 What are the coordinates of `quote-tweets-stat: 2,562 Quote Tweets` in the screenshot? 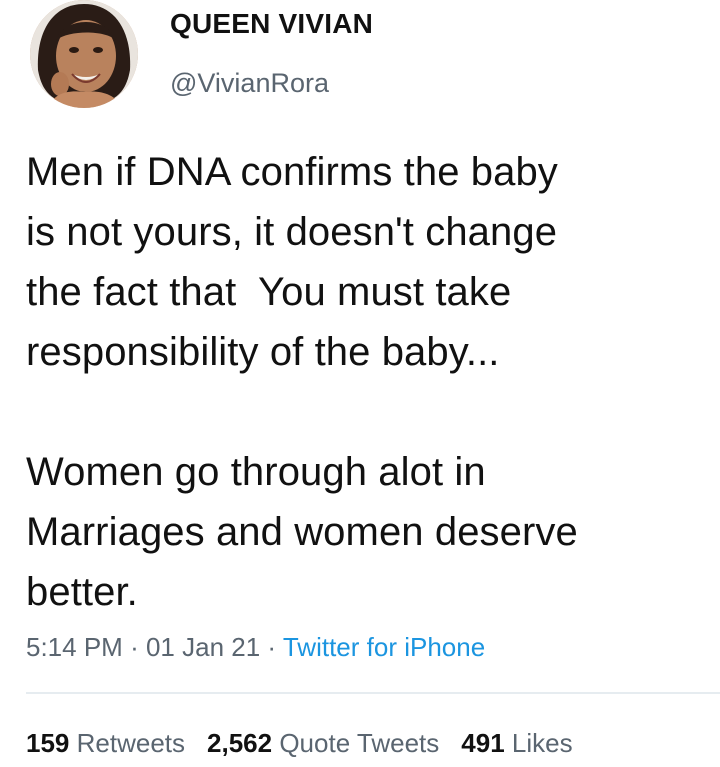 It's located at (323, 743).